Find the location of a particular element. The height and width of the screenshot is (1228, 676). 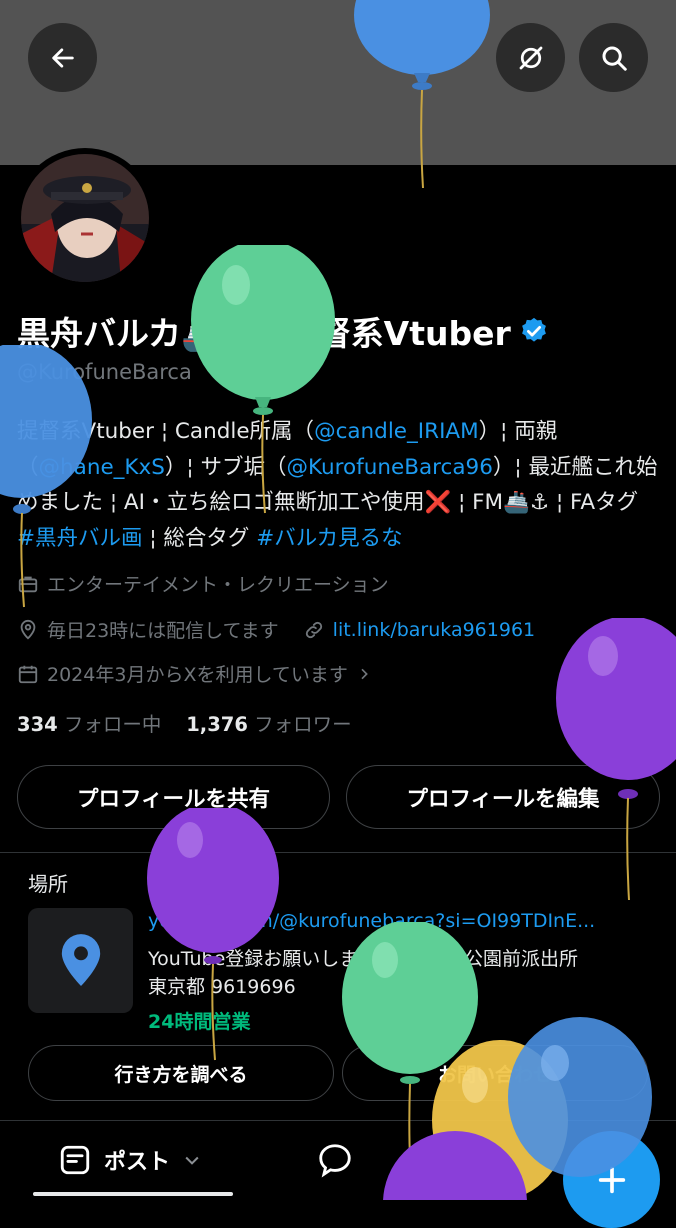

contact-button: お問い合わせ is located at coordinates (495, 1073).